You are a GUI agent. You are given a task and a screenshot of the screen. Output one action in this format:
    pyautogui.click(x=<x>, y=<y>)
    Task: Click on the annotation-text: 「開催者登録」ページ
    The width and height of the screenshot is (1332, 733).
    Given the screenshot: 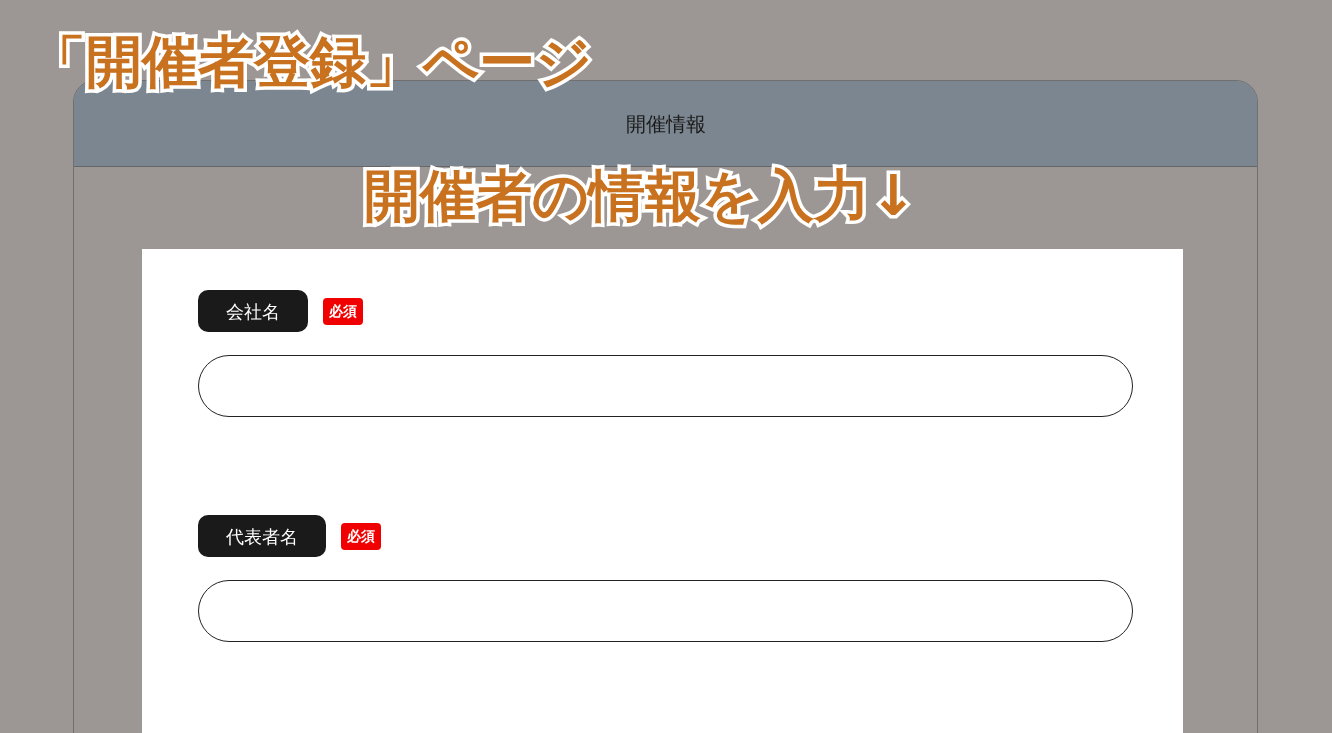 What is the action you would take?
    pyautogui.click(x=311, y=62)
    